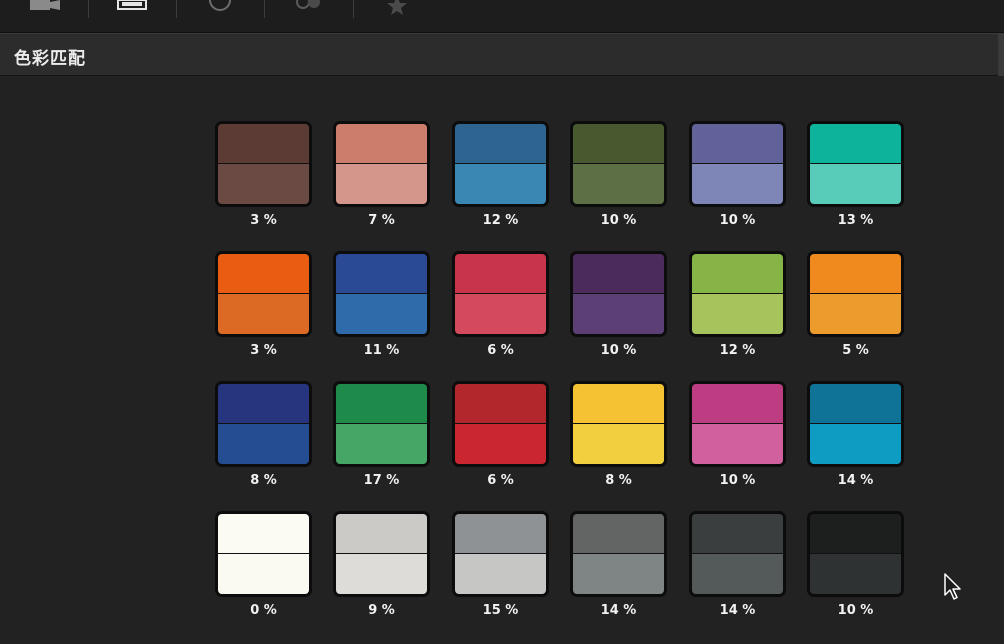 The height and width of the screenshot is (644, 1004). I want to click on swatch-percent-label: 8 %, so click(618, 480).